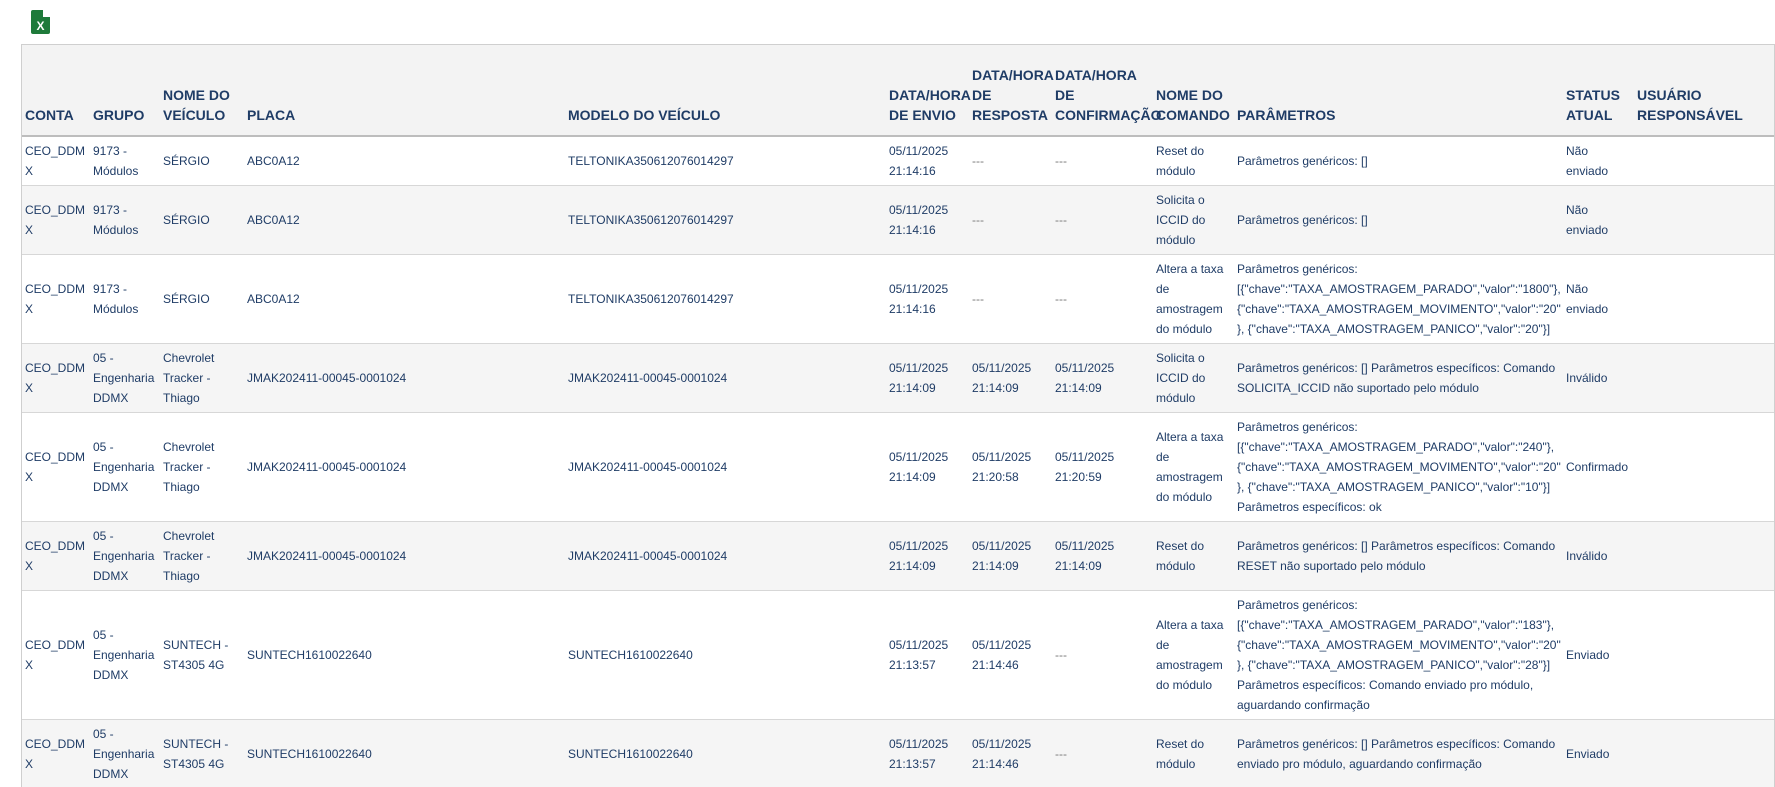  What do you see at coordinates (725, 90) in the screenshot?
I see `header-modelo: MODELO DO VEÍCULO` at bounding box center [725, 90].